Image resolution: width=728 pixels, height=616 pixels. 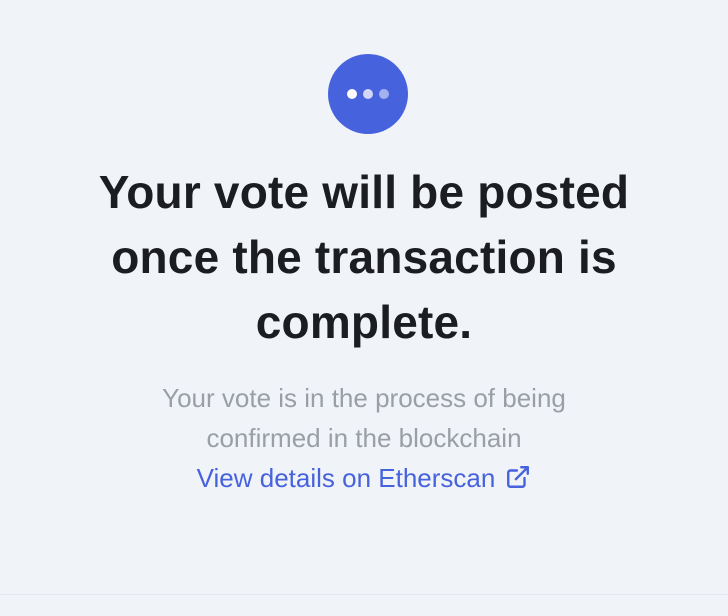 What do you see at coordinates (364, 192) in the screenshot?
I see `status-heading-line-1: Your vote will be posted` at bounding box center [364, 192].